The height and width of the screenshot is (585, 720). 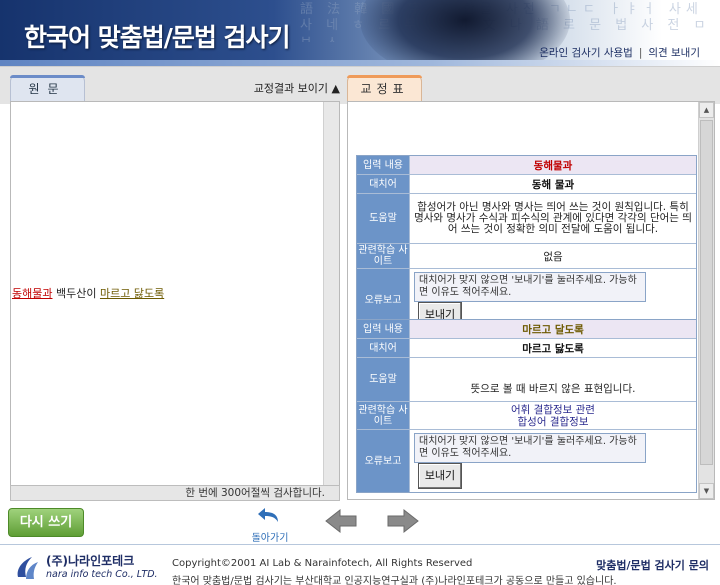 I want to click on tab-original-text: 원문, so click(x=47, y=88).